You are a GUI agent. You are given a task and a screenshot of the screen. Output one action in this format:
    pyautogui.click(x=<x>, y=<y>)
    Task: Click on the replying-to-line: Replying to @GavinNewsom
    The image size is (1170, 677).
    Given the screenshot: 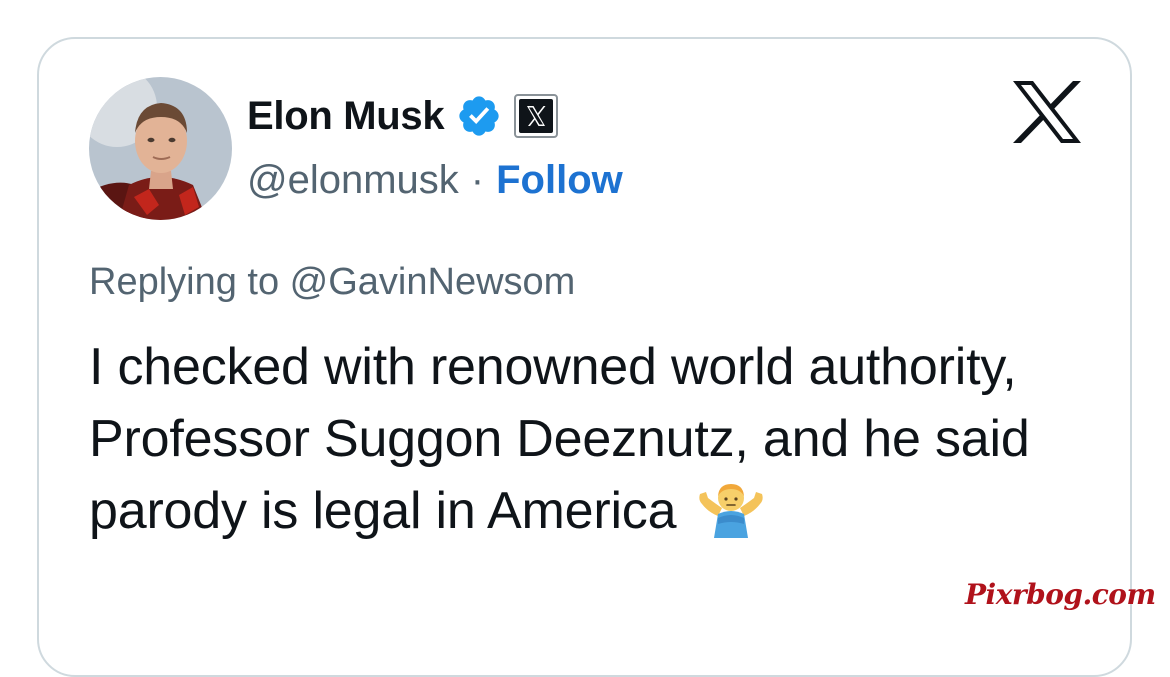 What is the action you would take?
    pyautogui.click(x=332, y=282)
    